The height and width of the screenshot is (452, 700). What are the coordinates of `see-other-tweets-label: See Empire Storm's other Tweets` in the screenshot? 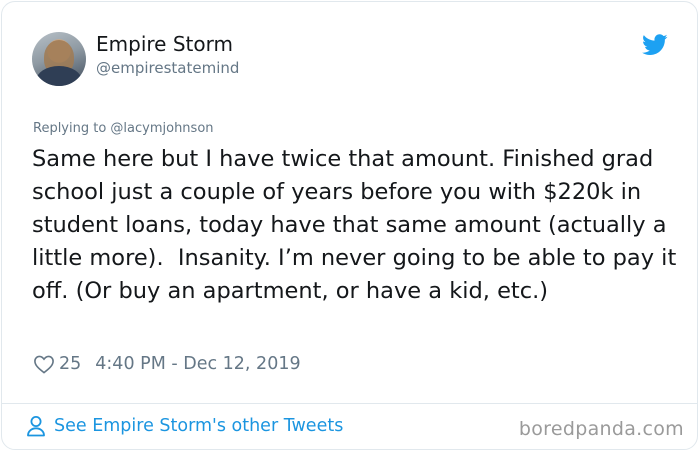 It's located at (198, 426).